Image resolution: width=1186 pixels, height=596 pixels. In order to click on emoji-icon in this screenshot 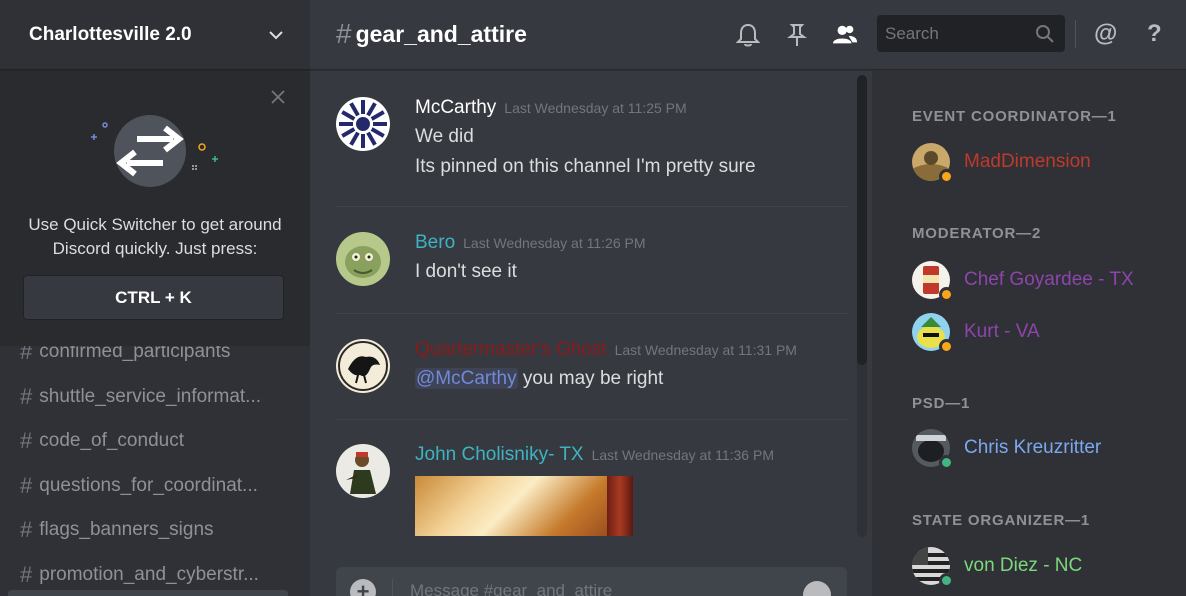, I will do `click(817, 588)`.